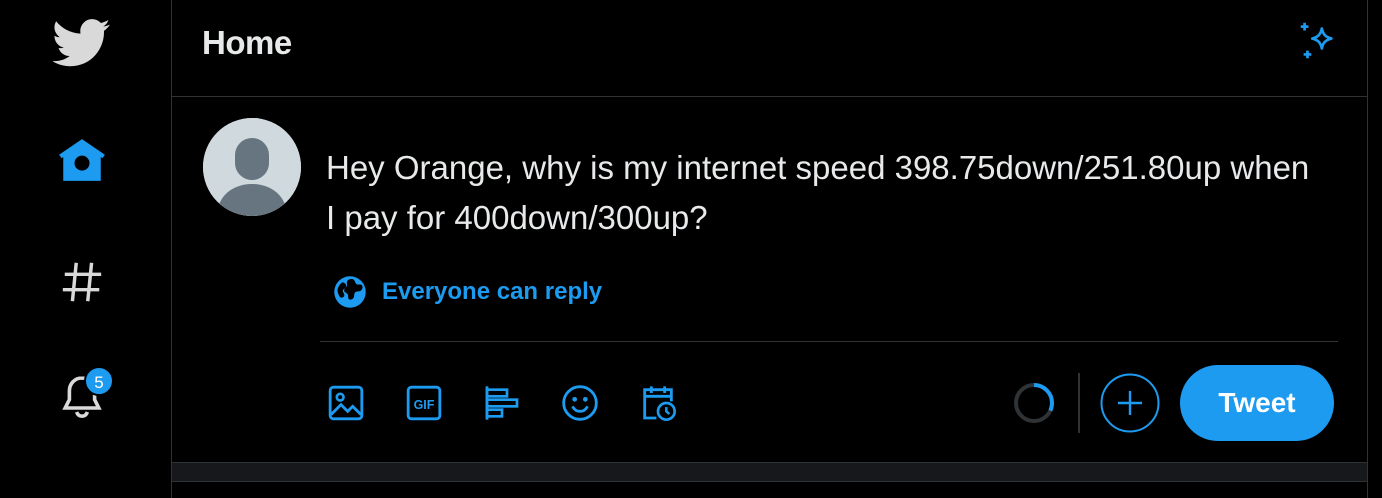  What do you see at coordinates (247, 42) in the screenshot?
I see `page-title: Home` at bounding box center [247, 42].